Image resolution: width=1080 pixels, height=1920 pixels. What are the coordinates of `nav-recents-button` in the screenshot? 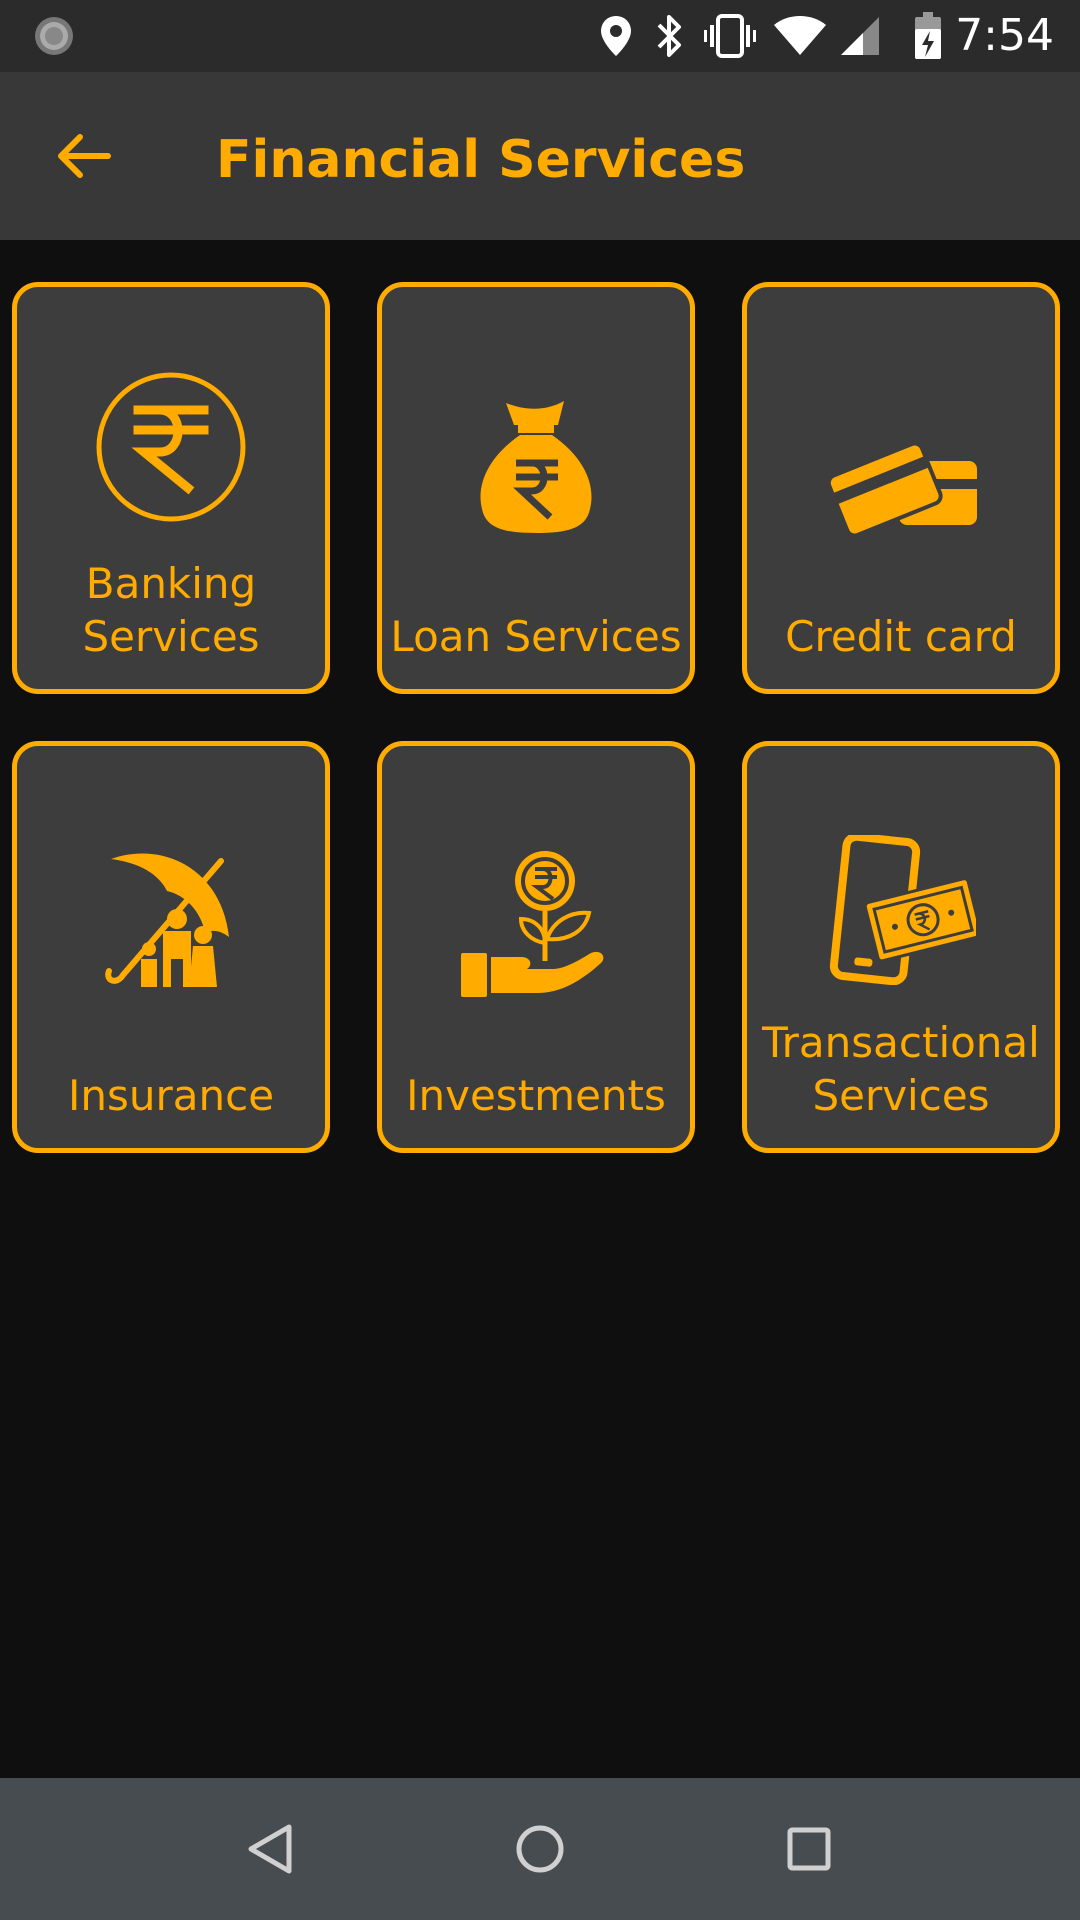 It's located at (809, 1849).